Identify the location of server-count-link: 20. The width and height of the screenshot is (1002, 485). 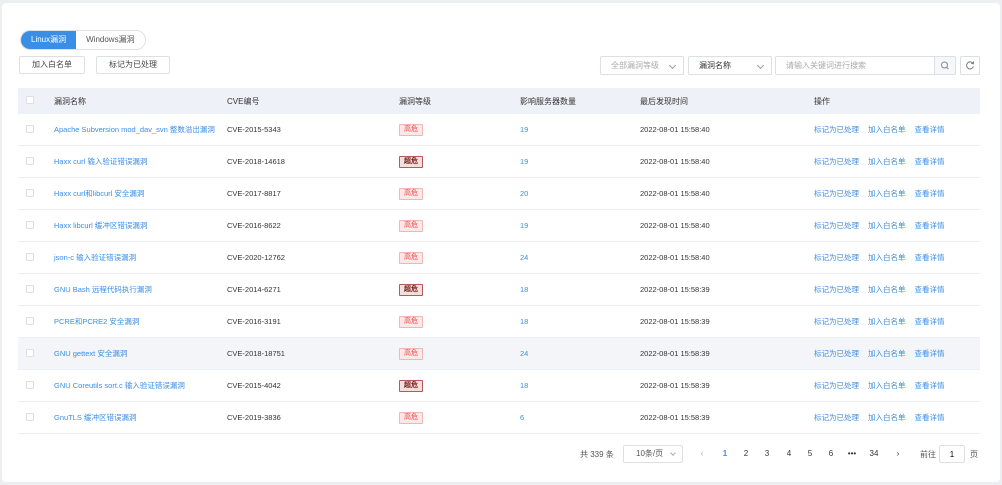
(524, 193).